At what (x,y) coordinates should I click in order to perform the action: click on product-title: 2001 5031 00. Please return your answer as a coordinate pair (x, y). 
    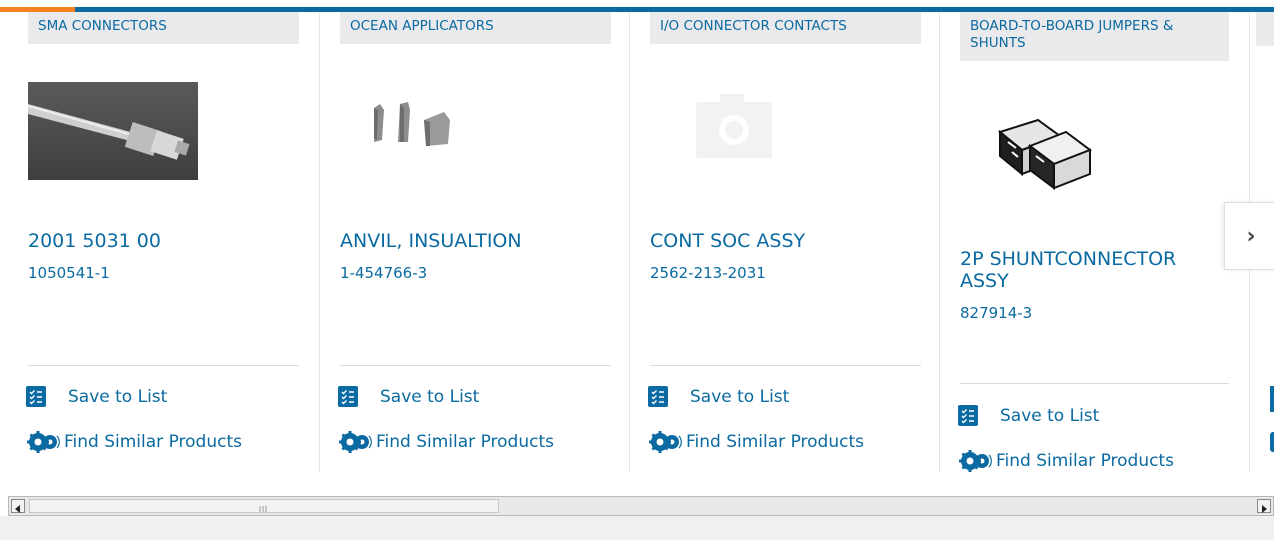
    Looking at the image, I should click on (158, 241).